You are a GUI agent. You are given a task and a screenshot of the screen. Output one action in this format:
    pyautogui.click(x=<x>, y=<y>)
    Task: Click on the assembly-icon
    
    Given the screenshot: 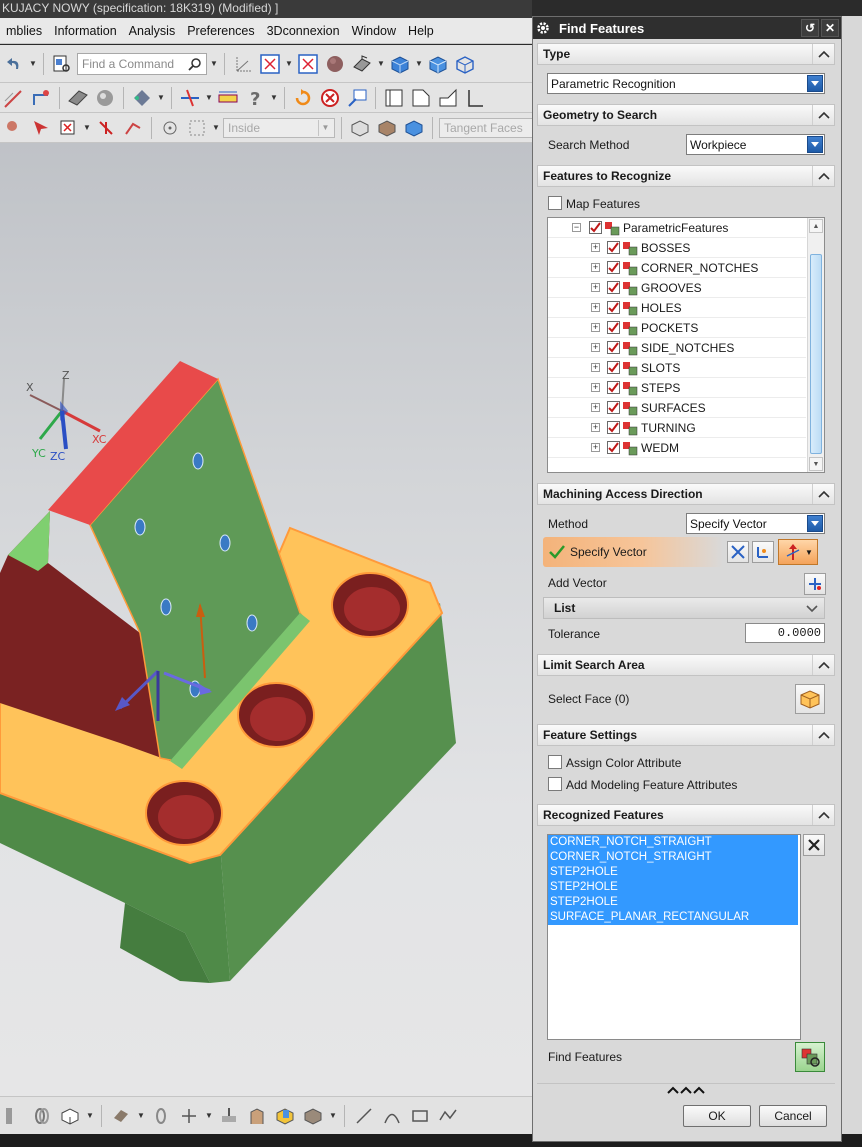 What is the action you would take?
    pyautogui.click(x=257, y=1116)
    